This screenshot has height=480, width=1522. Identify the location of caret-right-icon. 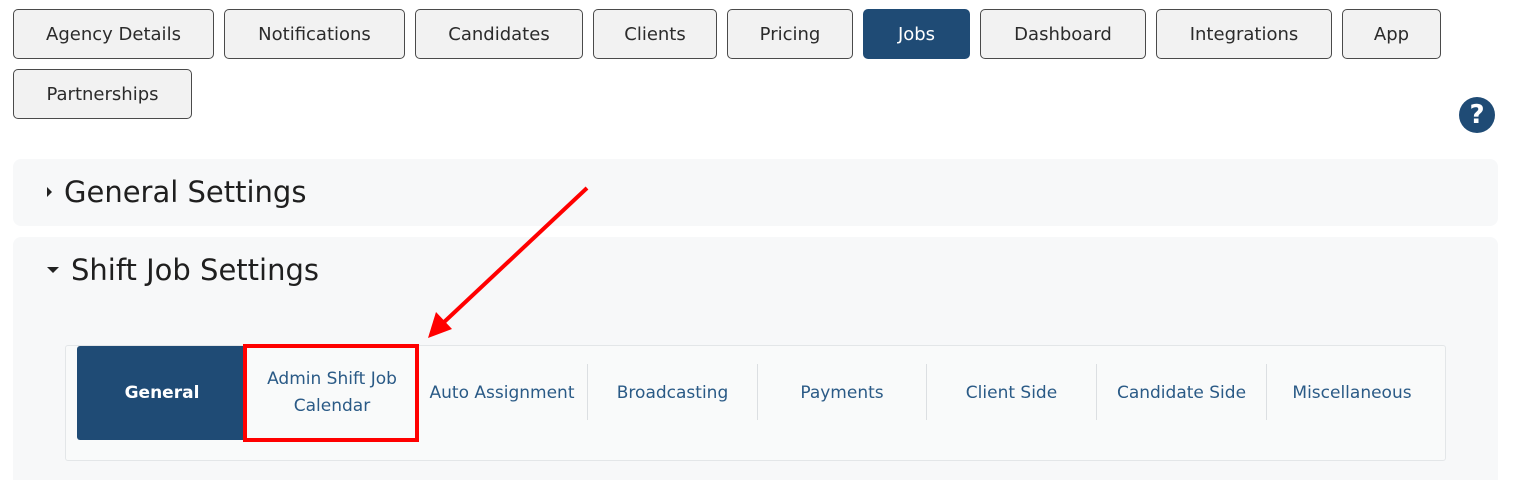
(49, 192).